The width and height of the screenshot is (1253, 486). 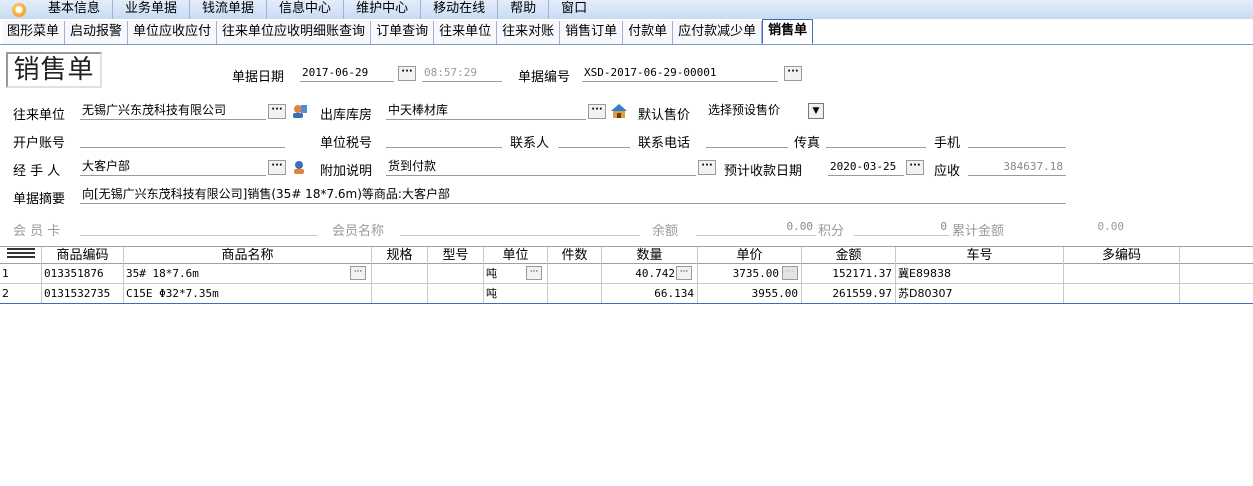 I want to click on date-field: 2017-06-29, so click(x=347, y=73).